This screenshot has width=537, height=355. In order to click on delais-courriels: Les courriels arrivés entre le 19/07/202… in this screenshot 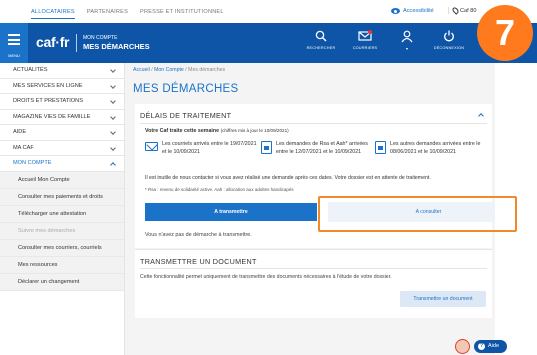, I will do `click(201, 148)`.